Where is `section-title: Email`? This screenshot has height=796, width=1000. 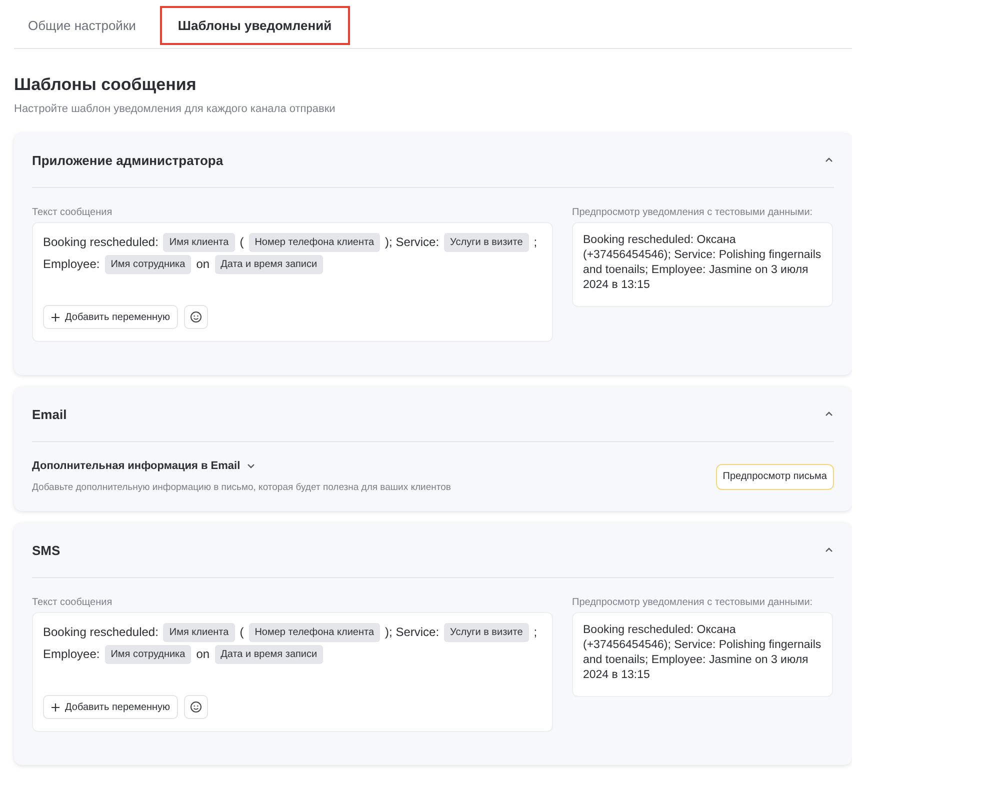
section-title: Email is located at coordinates (49, 414).